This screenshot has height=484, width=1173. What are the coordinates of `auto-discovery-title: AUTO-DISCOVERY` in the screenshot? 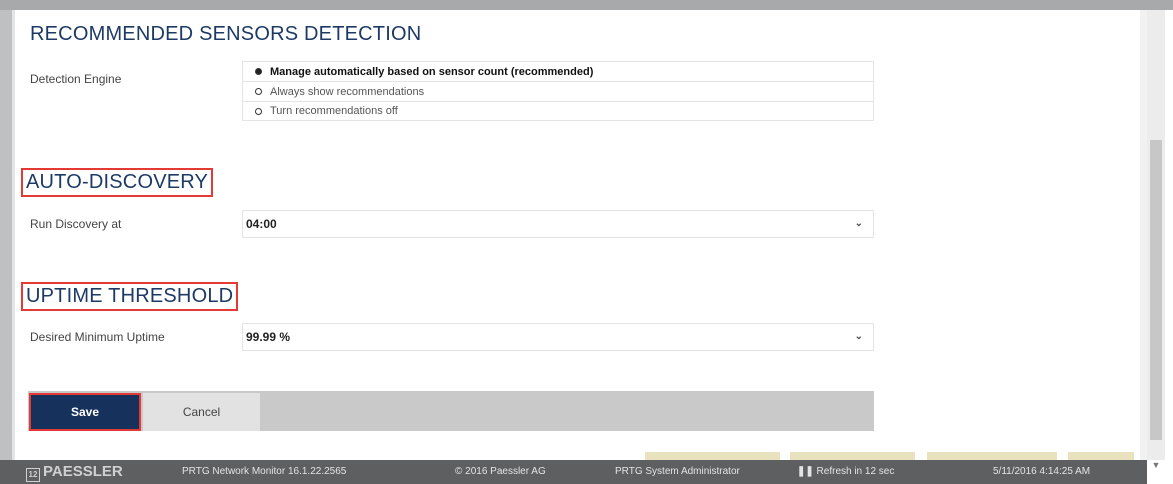 It's located at (117, 182).